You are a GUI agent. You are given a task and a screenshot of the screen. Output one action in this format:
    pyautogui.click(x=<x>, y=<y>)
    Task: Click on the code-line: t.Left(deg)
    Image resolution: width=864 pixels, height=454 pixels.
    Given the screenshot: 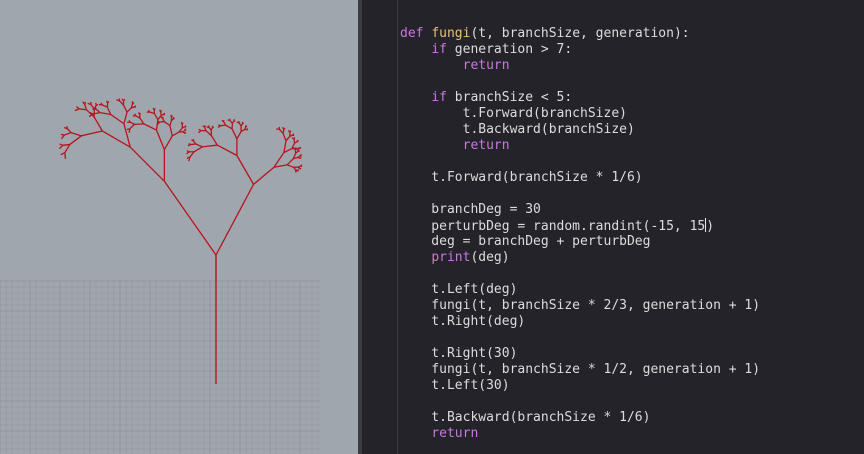 What is the action you would take?
    pyautogui.click(x=580, y=290)
    